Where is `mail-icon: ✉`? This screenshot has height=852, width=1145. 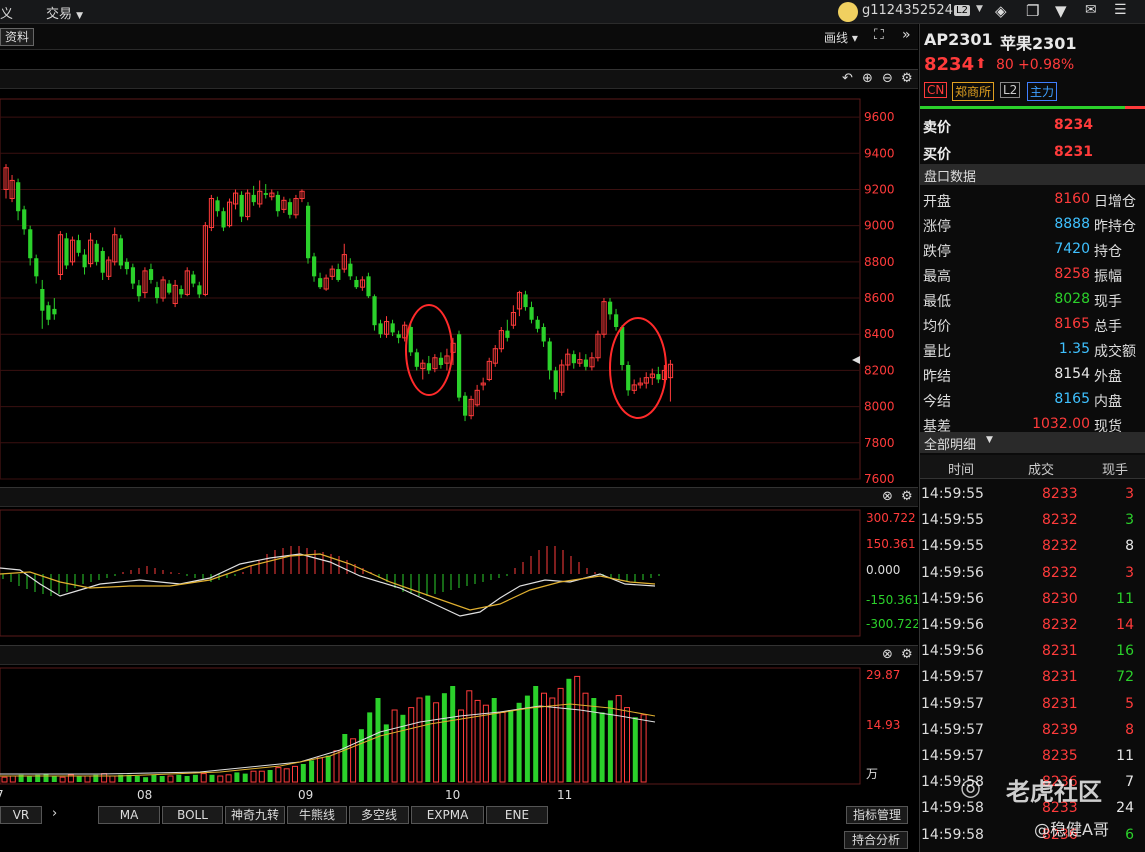 mail-icon: ✉ is located at coordinates (1091, 10).